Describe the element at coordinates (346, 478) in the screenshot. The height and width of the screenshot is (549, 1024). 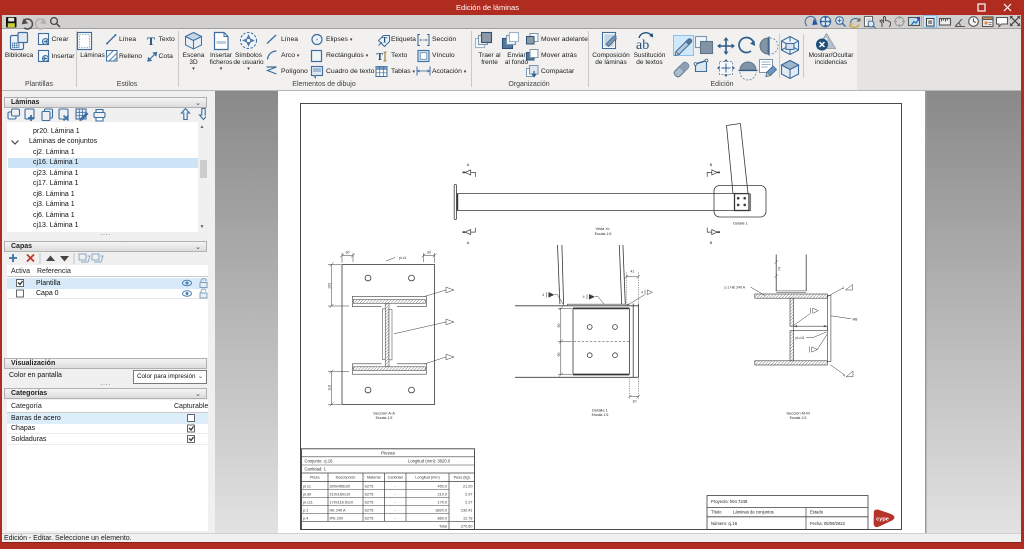
I see `svg-text: Descripción` at that location.